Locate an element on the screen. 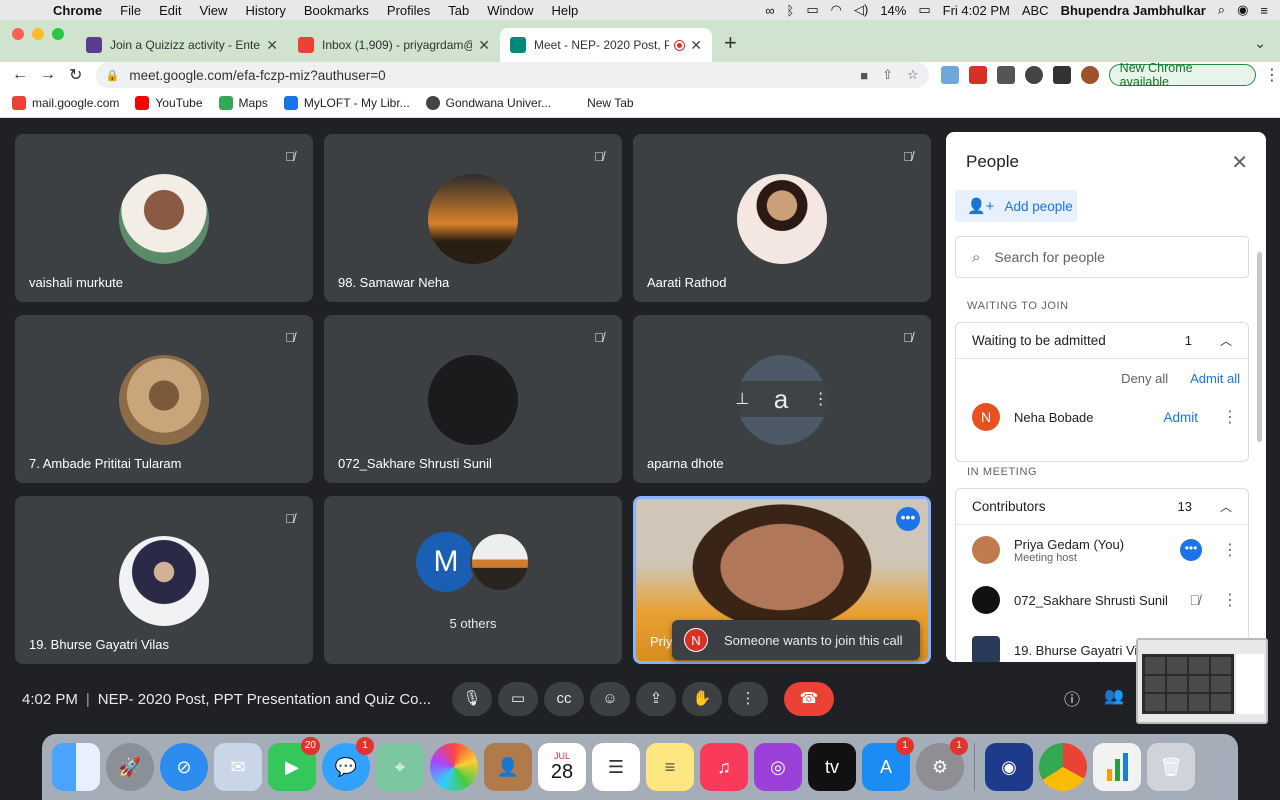 This screenshot has width=1280, height=800. maps-icon: ⌖ is located at coordinates (400, 767).